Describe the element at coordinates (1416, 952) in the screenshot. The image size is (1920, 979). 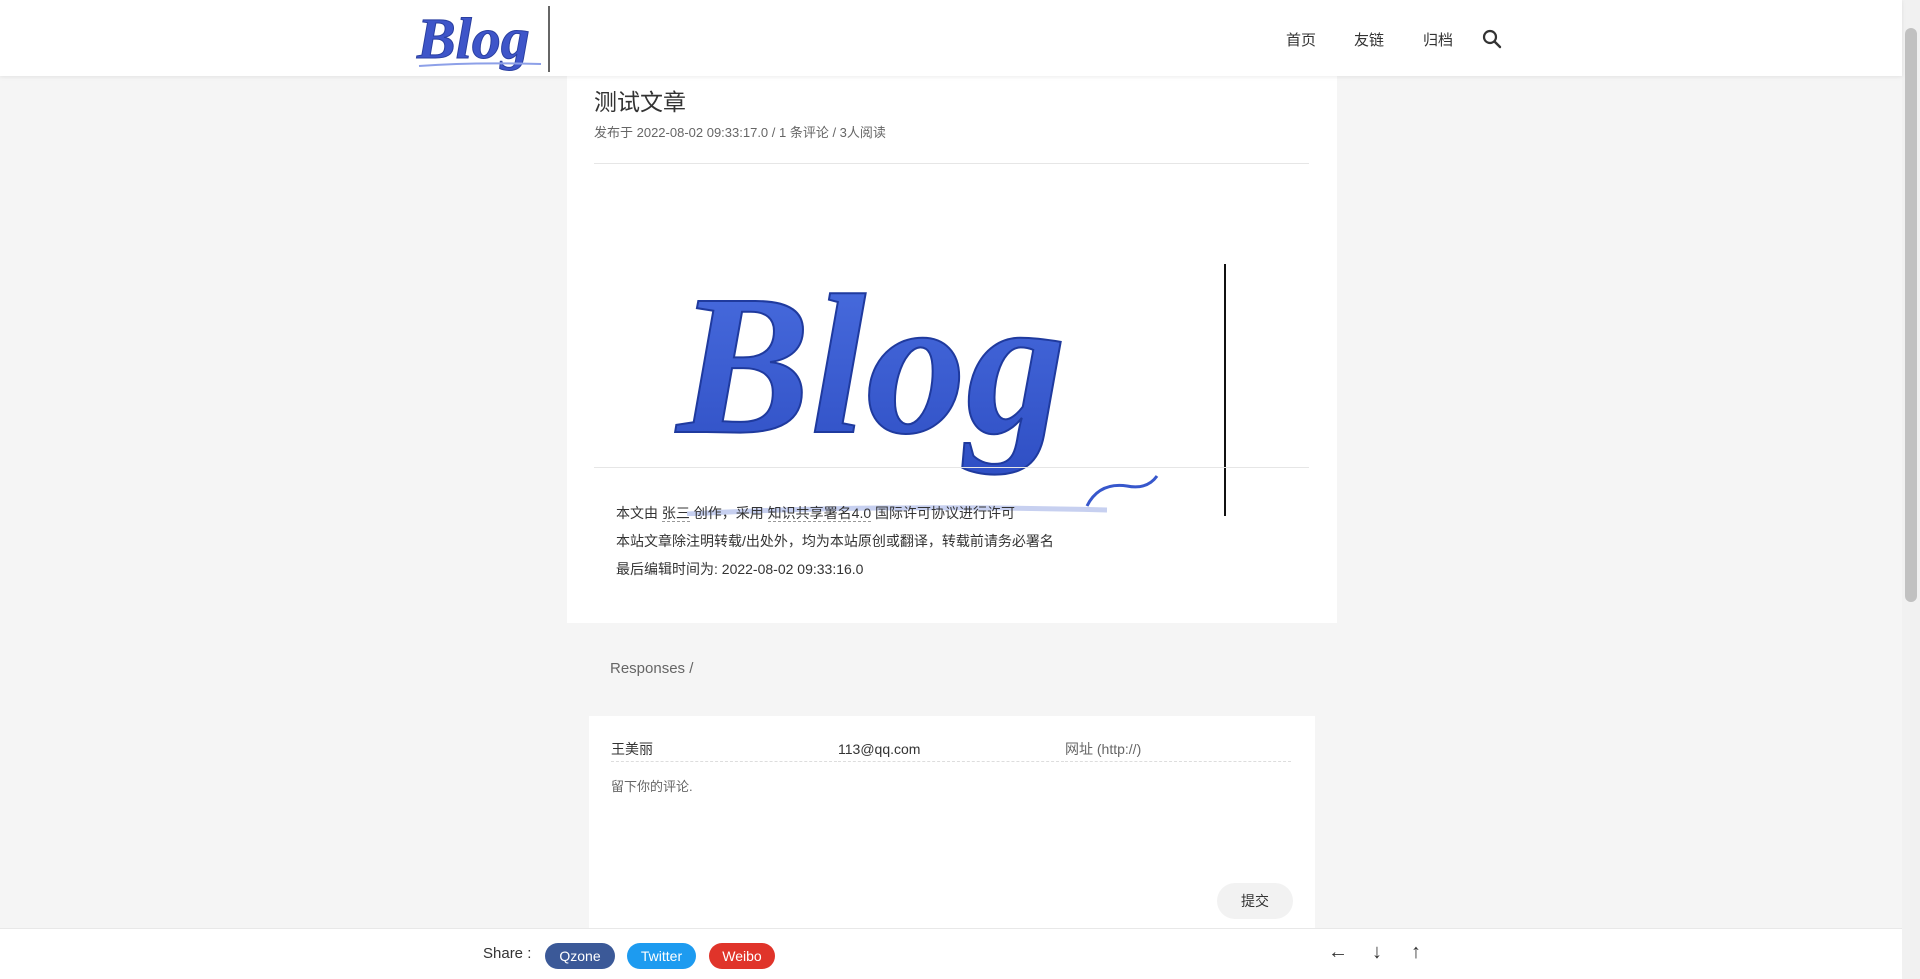
I see `scroll-top-arrow-icon: ↑` at that location.